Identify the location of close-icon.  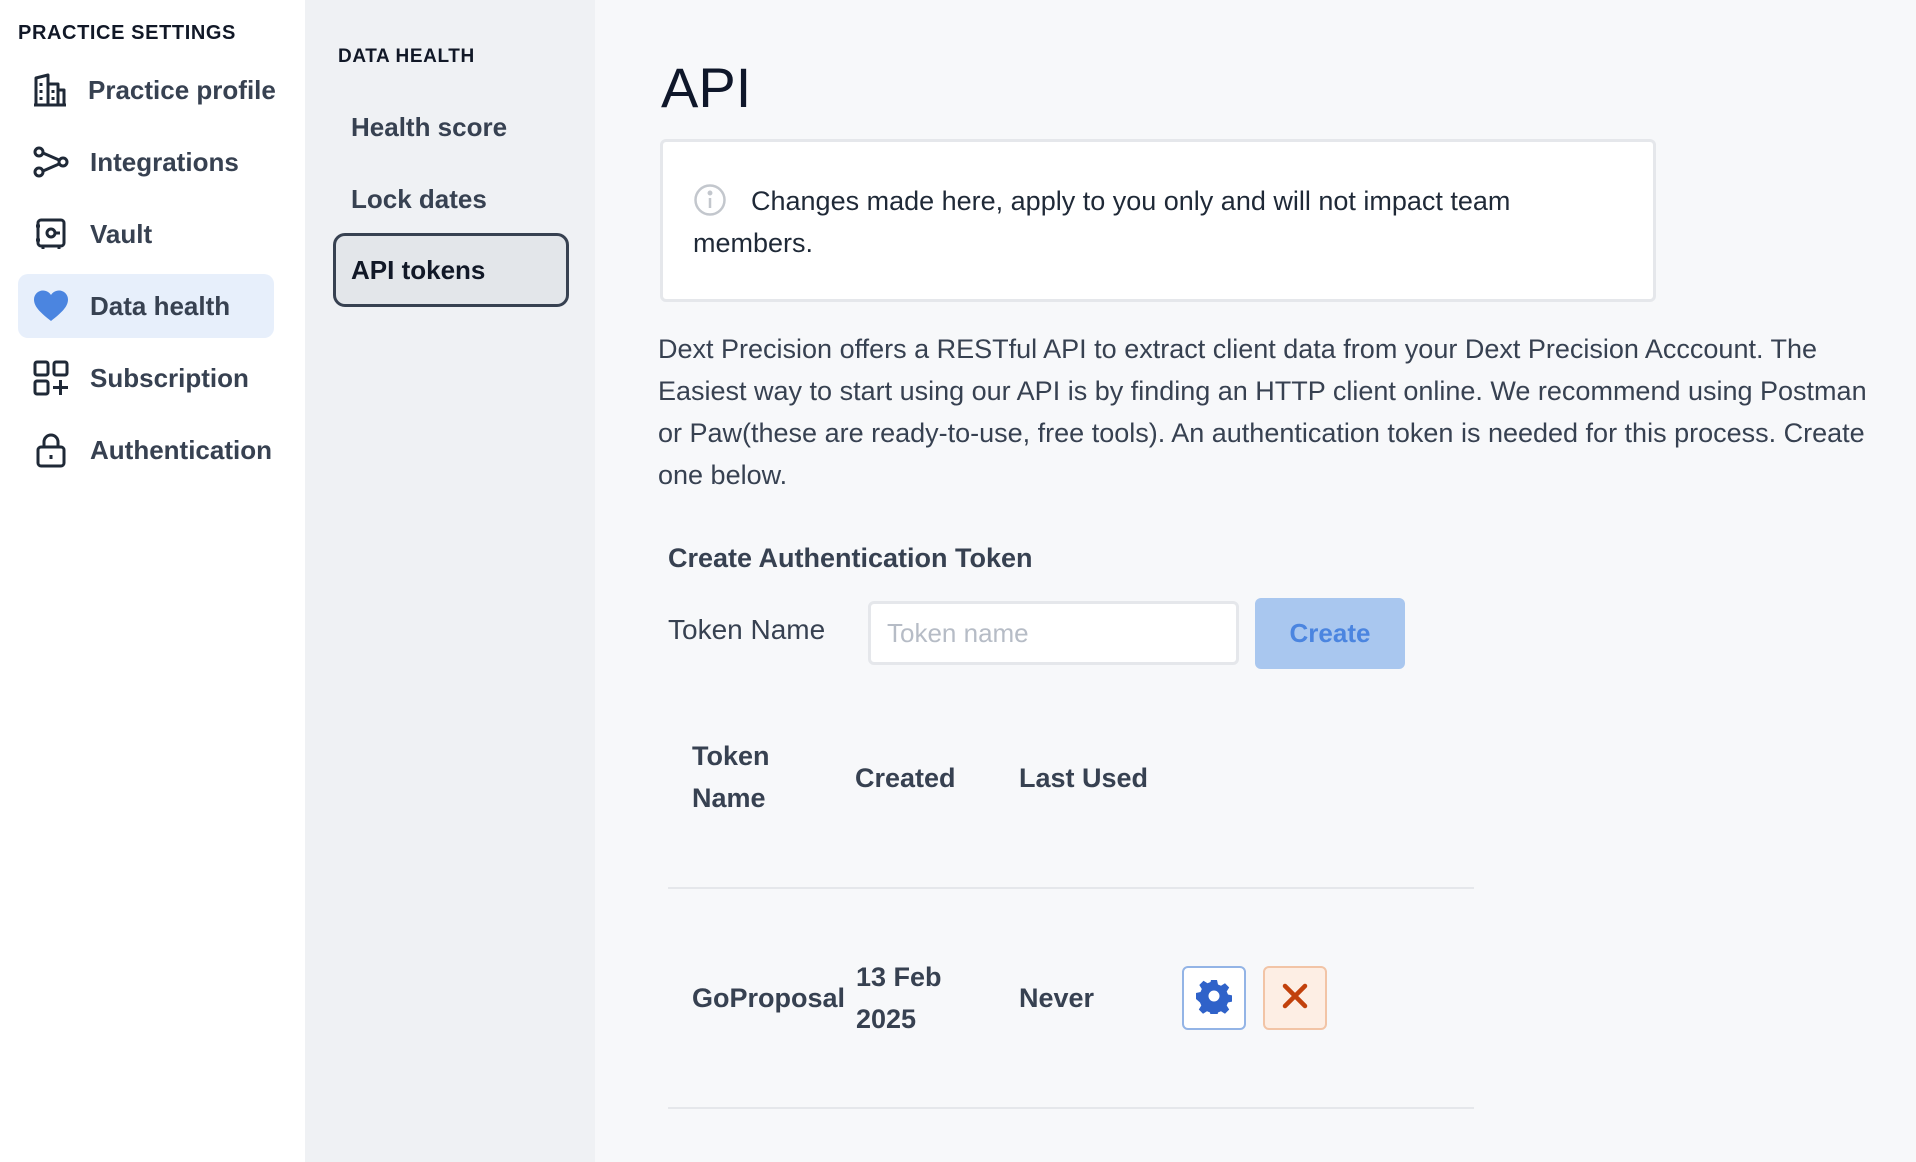
(1295, 998).